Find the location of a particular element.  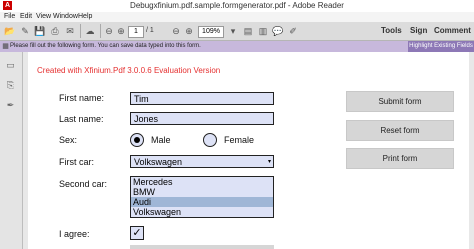

first-car-label: First car: is located at coordinates (76, 162).